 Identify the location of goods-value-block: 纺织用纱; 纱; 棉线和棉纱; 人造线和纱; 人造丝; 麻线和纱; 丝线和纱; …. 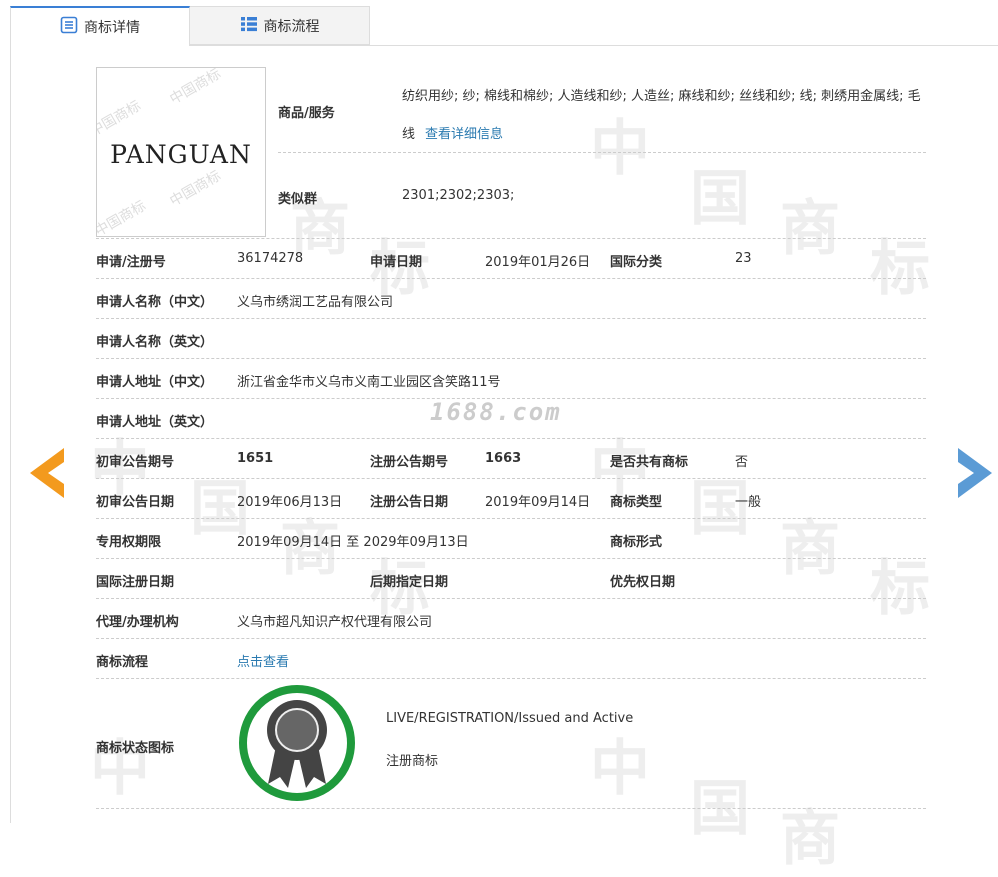
(662, 116).